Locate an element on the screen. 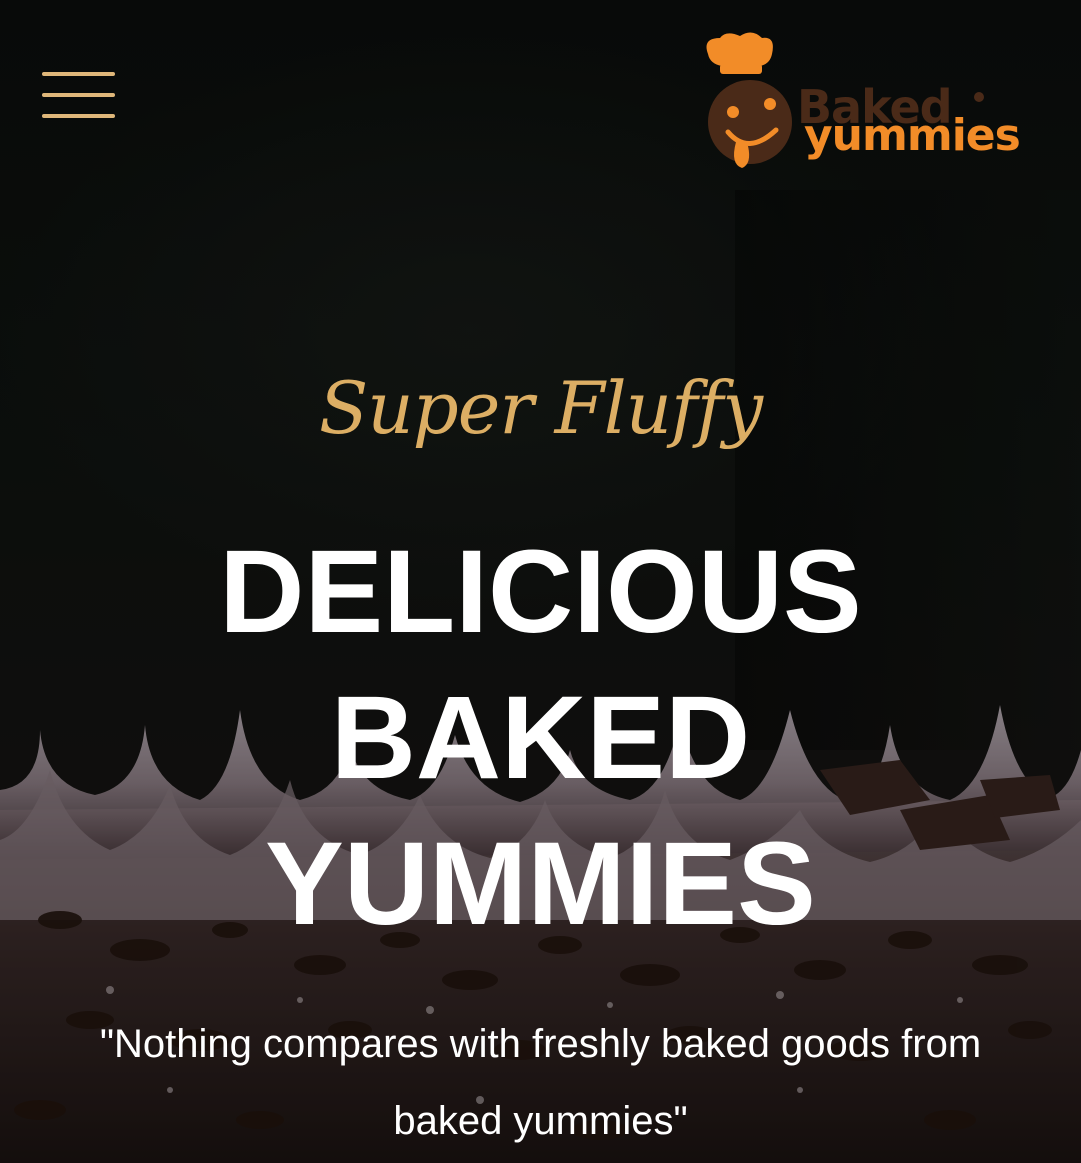  hero-tagline: Super Fluffy is located at coordinates (540, 408).